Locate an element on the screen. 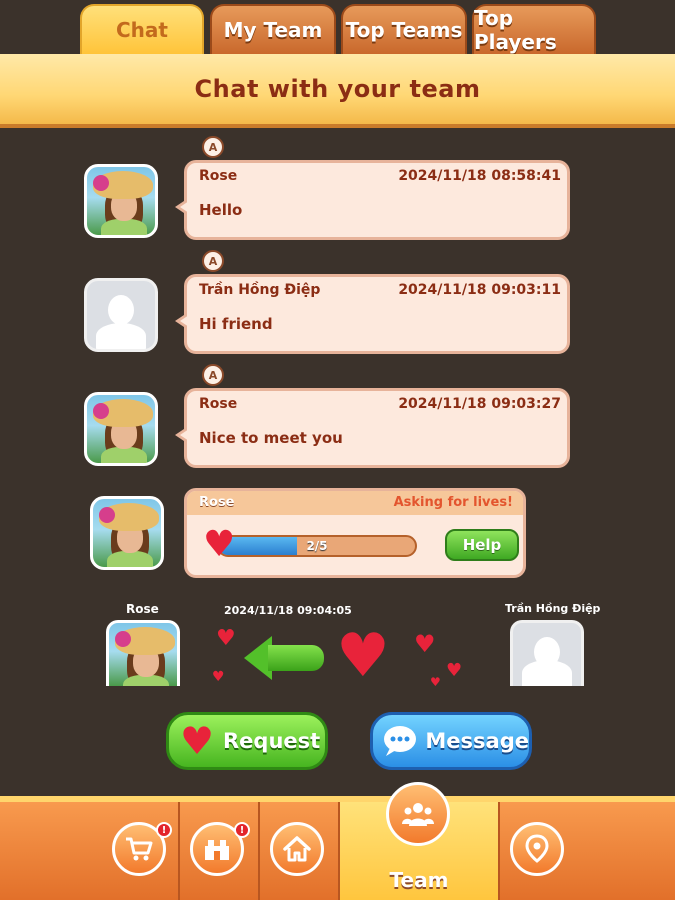  tab-chat: Chat is located at coordinates (142, 29).